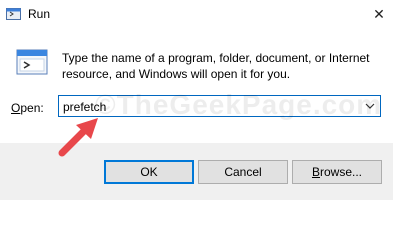  What do you see at coordinates (32, 62) in the screenshot?
I see `run-app-icon` at bounding box center [32, 62].